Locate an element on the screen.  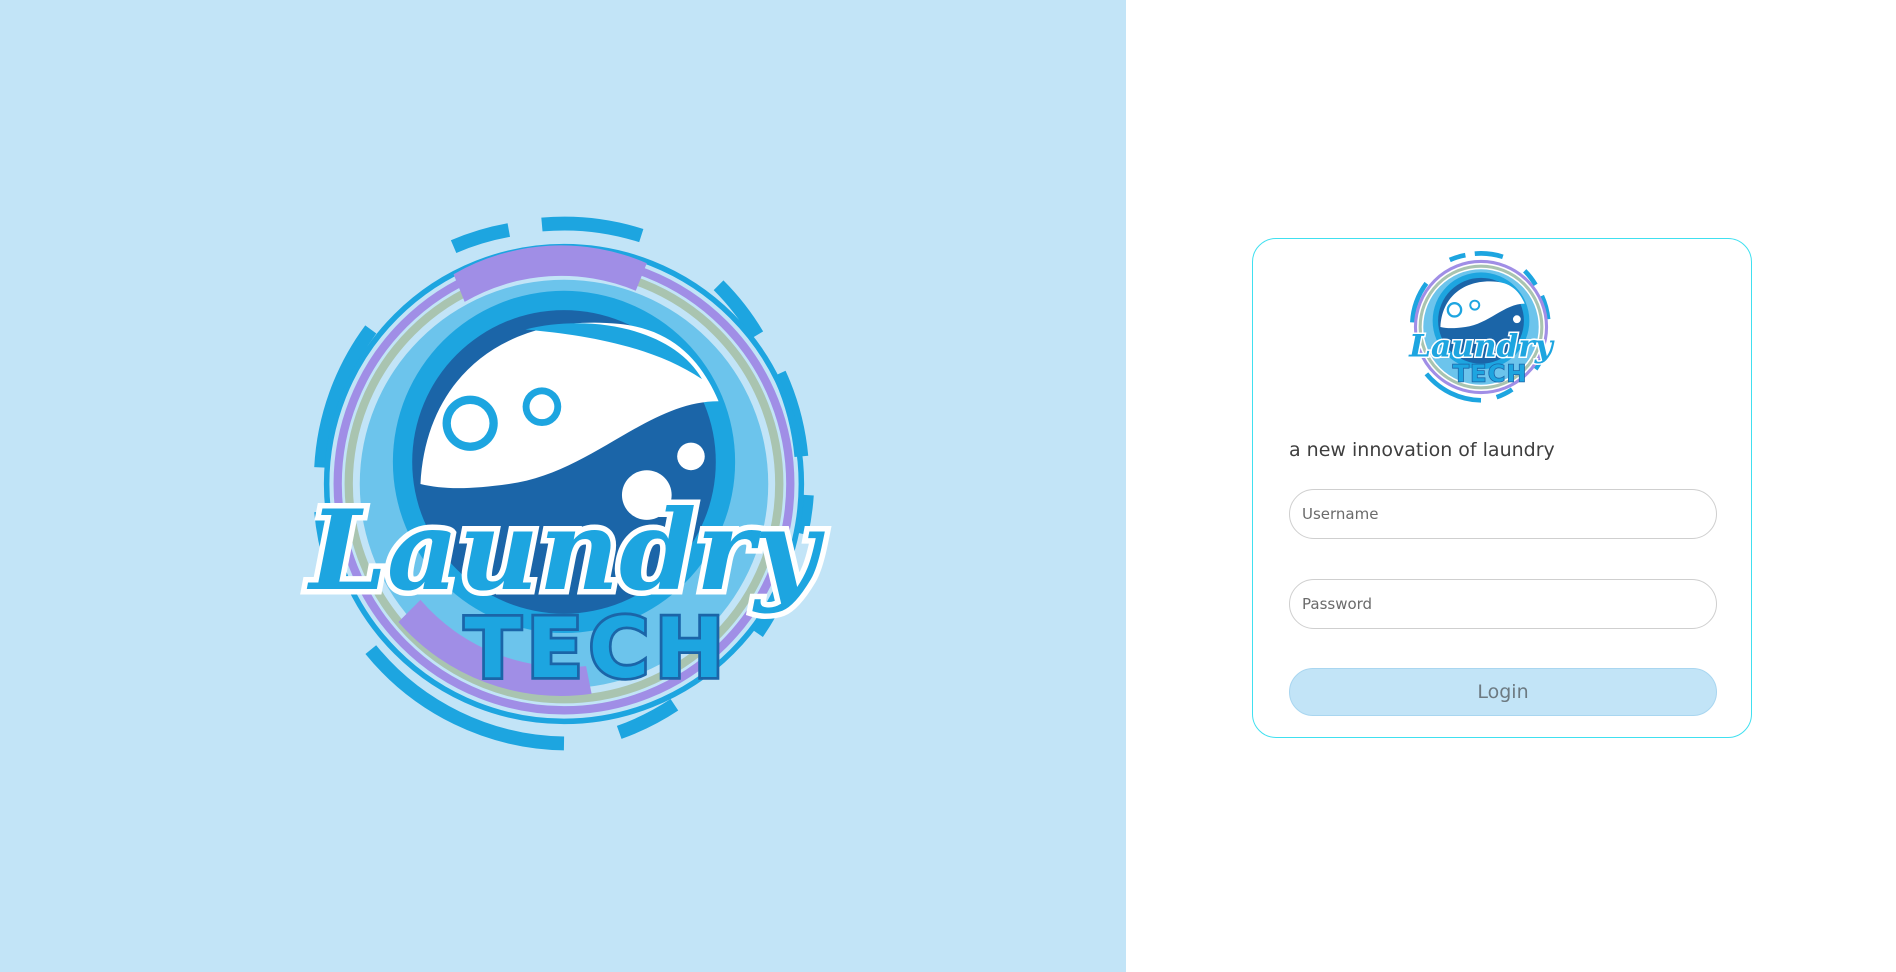
logo-subword: TECH is located at coordinates (597, 648).